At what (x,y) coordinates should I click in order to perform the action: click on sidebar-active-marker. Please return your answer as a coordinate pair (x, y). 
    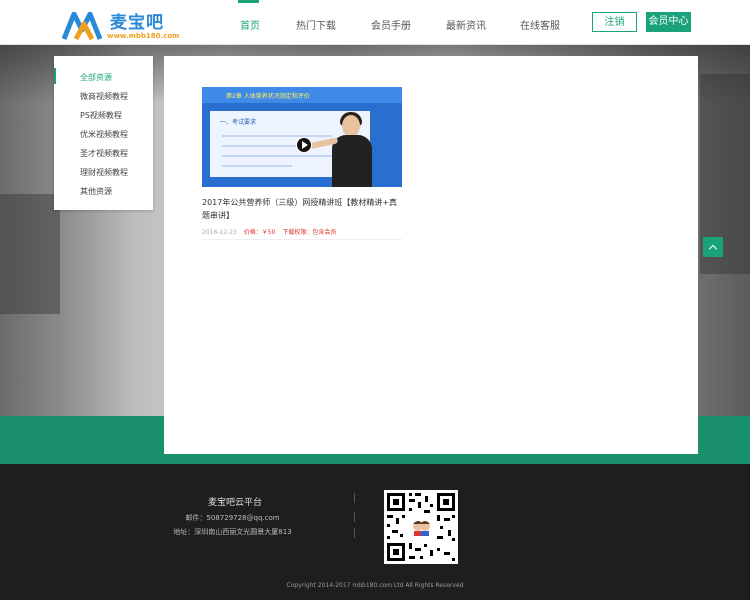
    Looking at the image, I should click on (55, 76).